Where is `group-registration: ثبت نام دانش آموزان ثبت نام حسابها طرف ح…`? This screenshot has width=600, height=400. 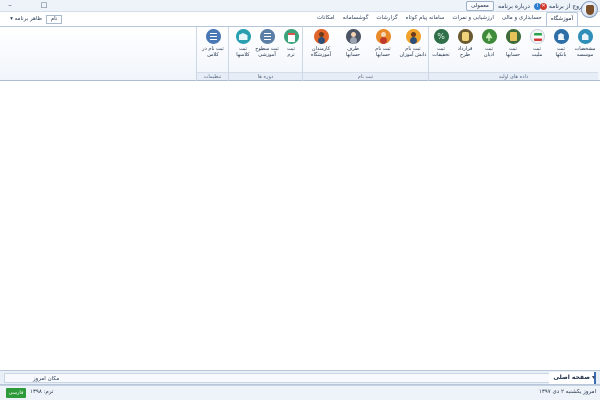
group-registration: ثبت نام دانش آموزان ثبت نام حسابها طرف ح… is located at coordinates (365, 54).